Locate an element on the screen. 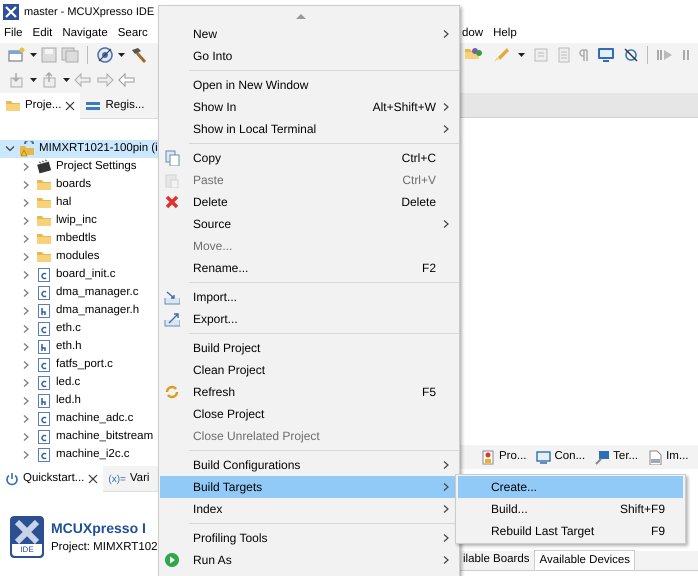 This screenshot has width=698, height=576. clipboard-icon is located at coordinates (172, 180).